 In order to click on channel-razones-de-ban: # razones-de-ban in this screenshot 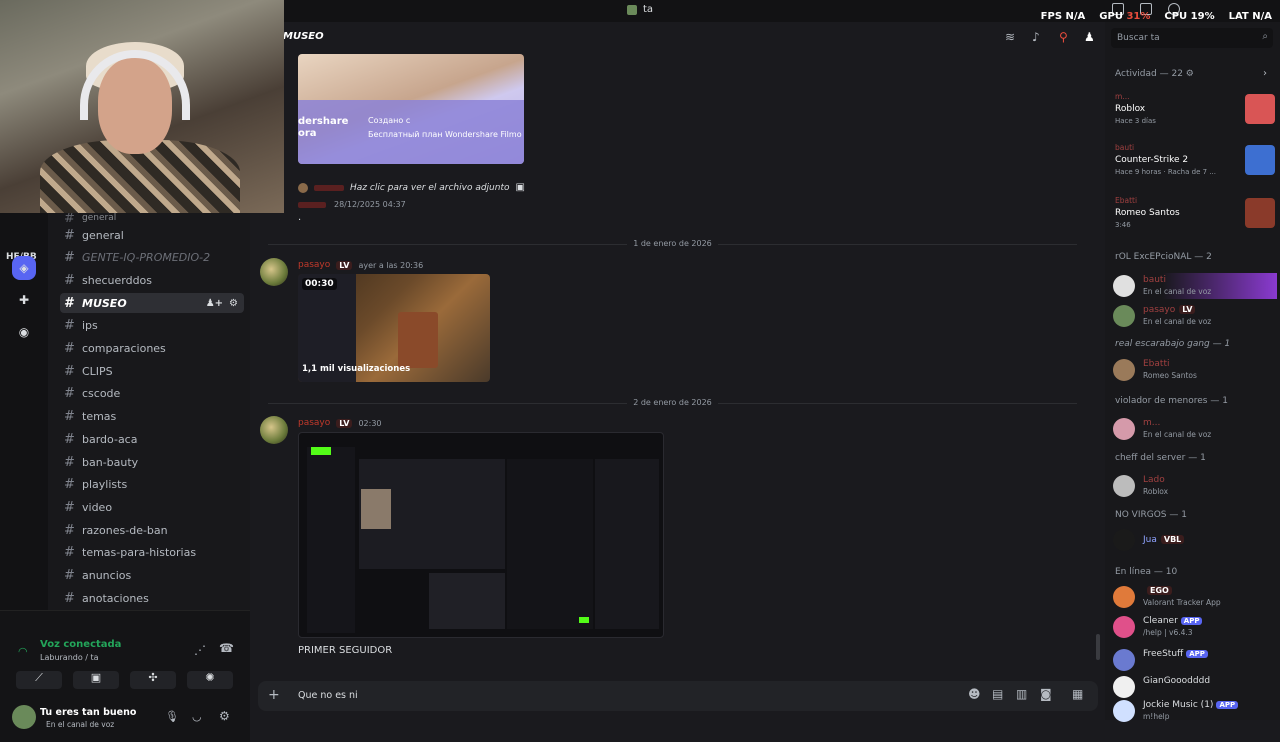, I will do `click(152, 530)`.